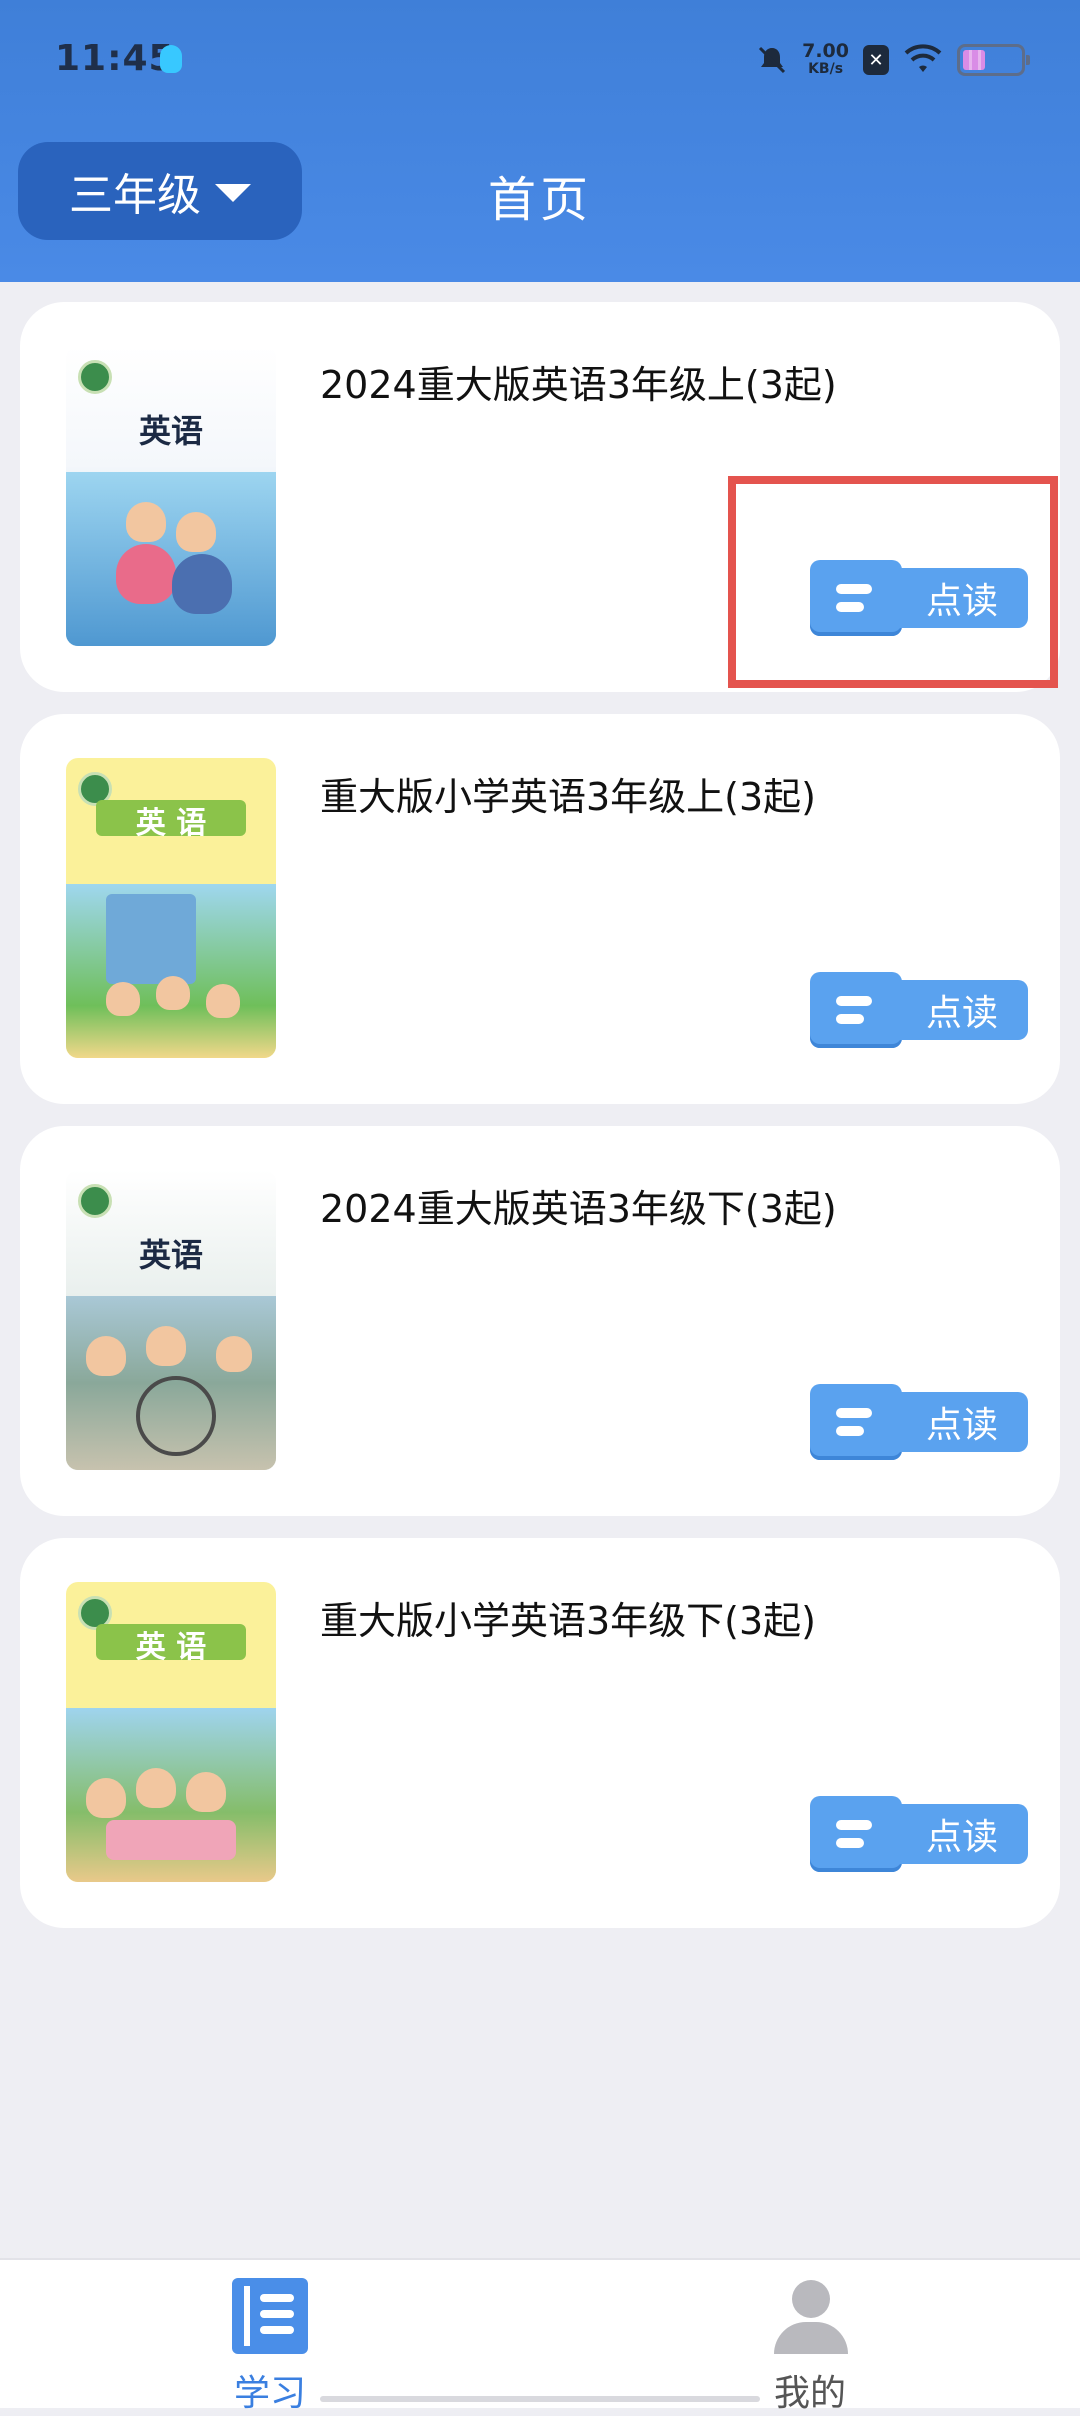 The height and width of the screenshot is (2416, 1080). I want to click on status-bar: 11:45 7.00 KB/s ✕, so click(540, 62).